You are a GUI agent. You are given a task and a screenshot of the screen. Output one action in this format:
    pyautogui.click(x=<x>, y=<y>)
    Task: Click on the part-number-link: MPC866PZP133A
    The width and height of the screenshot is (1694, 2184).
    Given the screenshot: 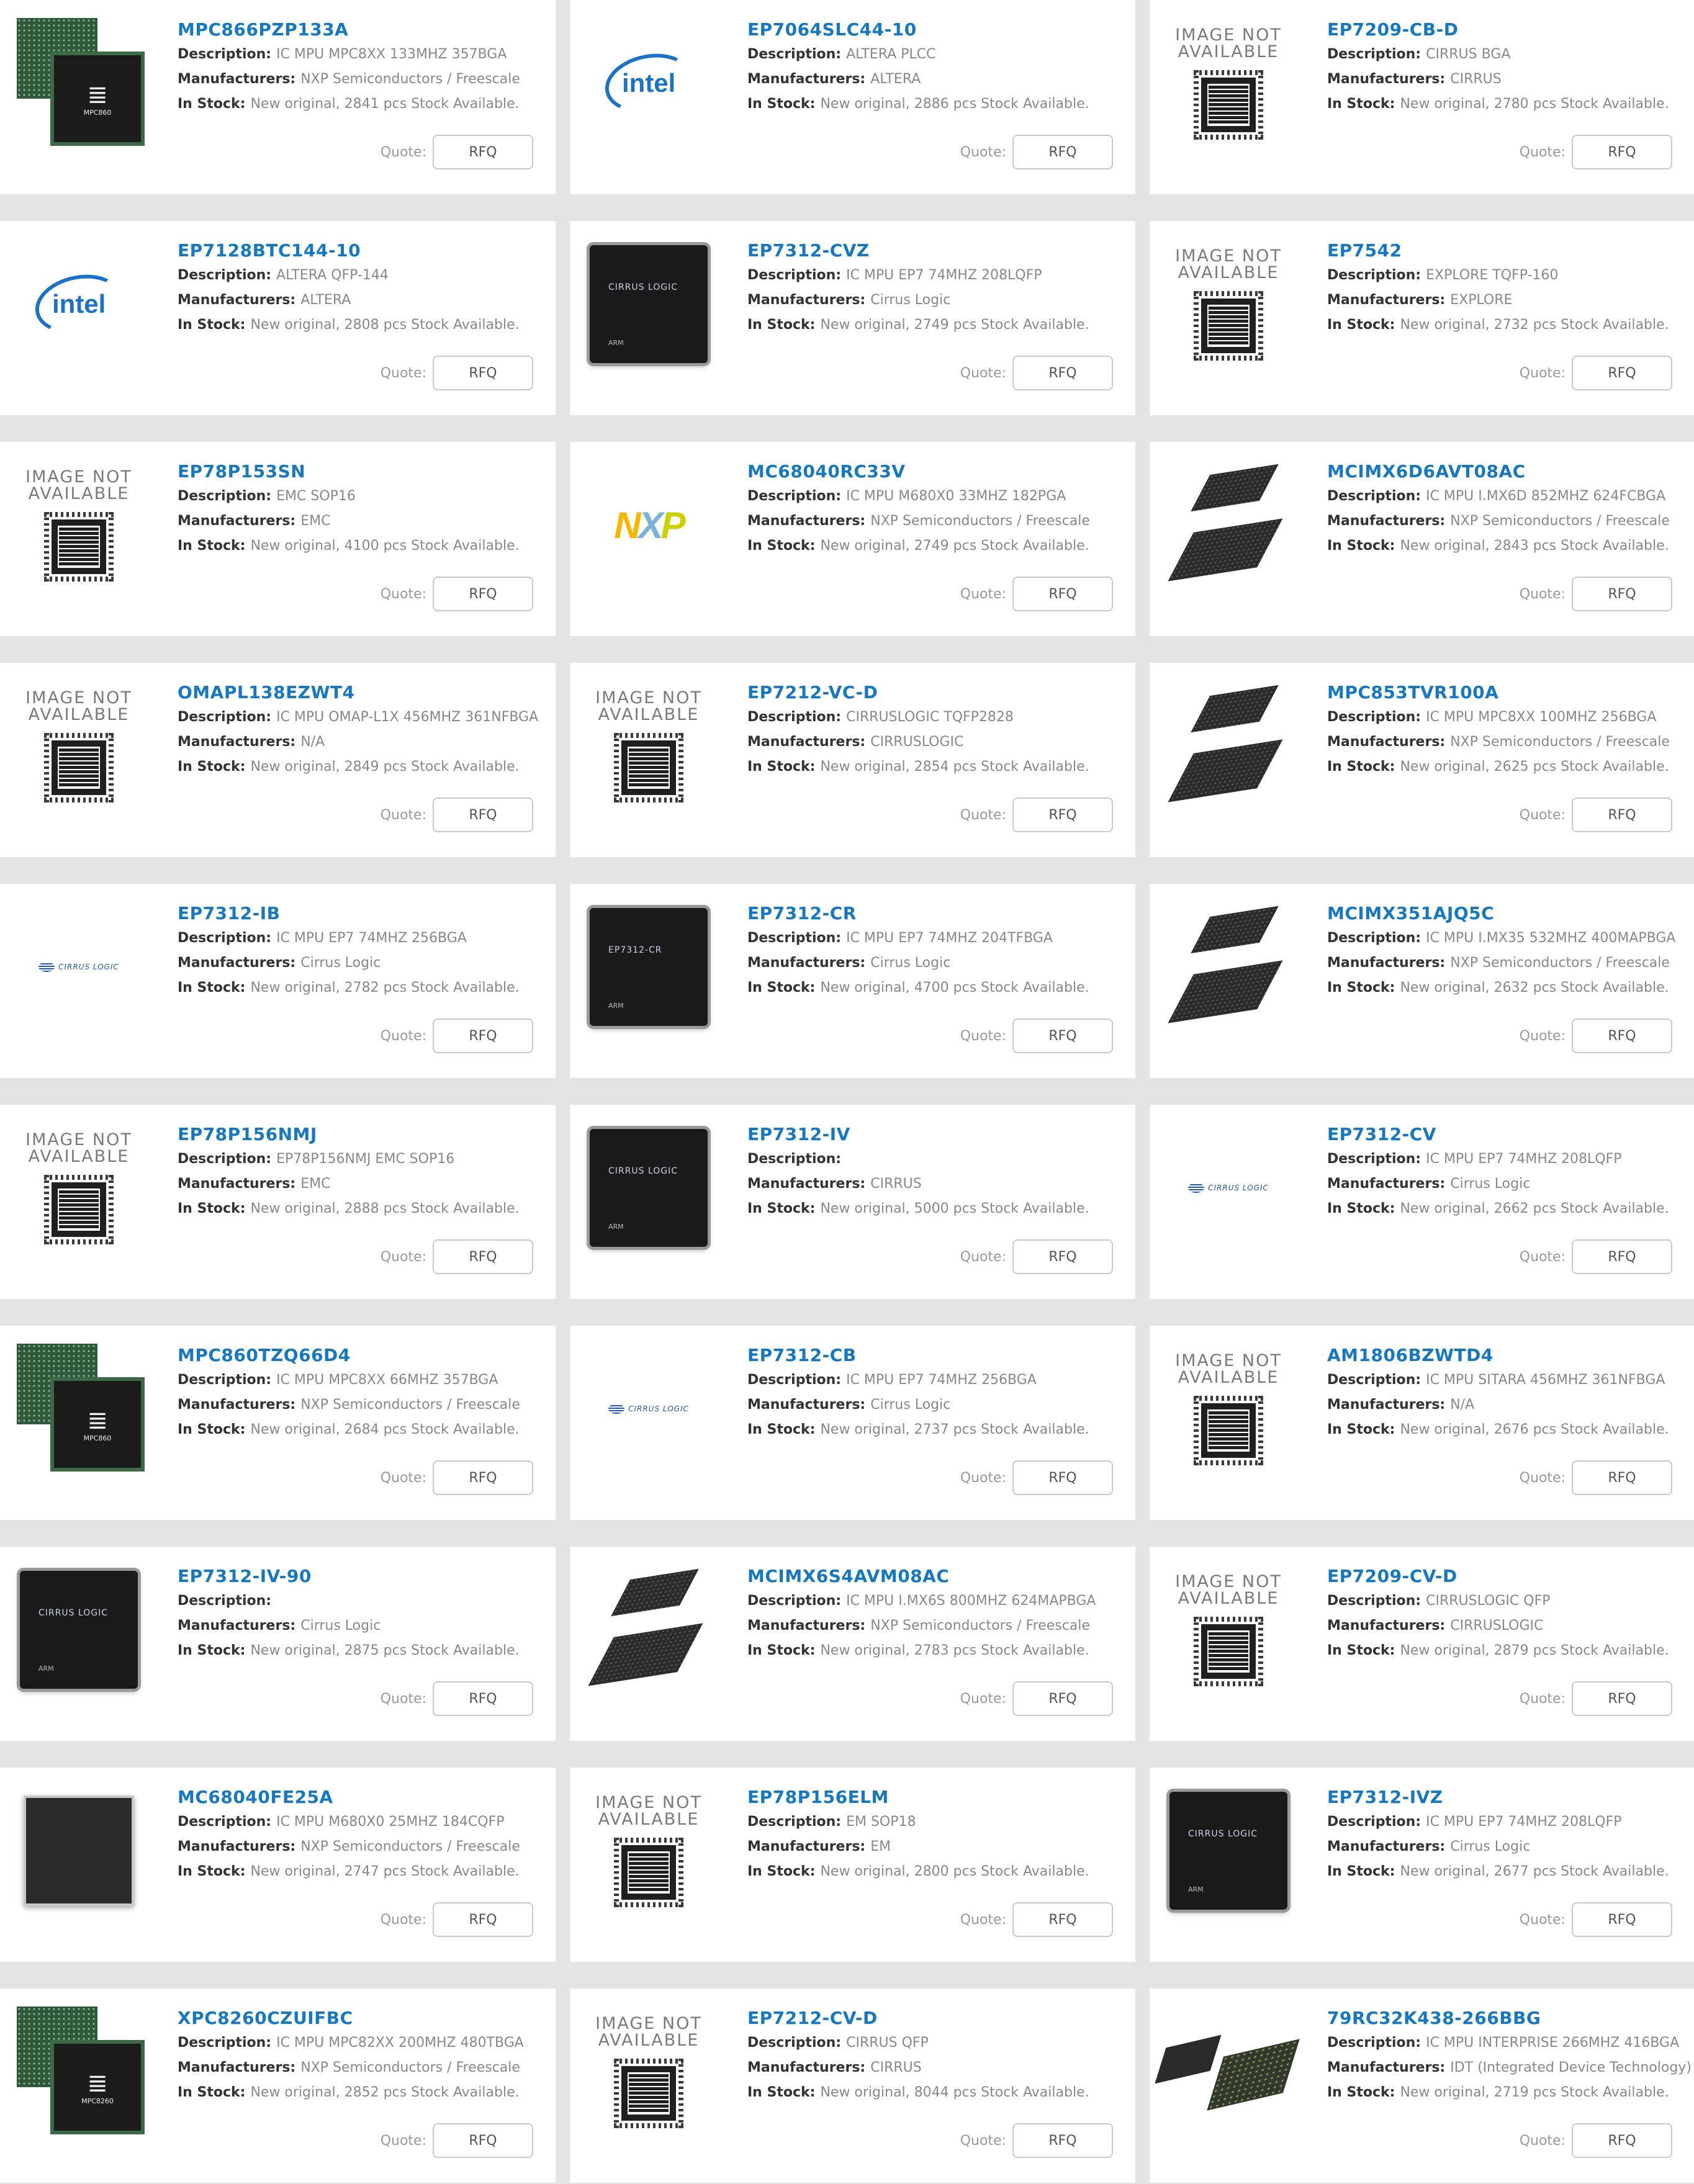 What is the action you would take?
    pyautogui.click(x=363, y=29)
    